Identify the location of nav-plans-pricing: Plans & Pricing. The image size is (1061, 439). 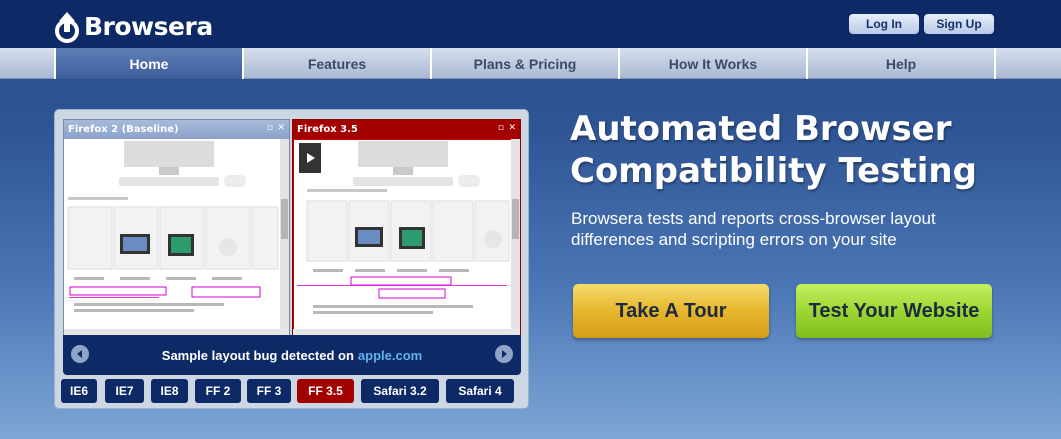
(526, 63).